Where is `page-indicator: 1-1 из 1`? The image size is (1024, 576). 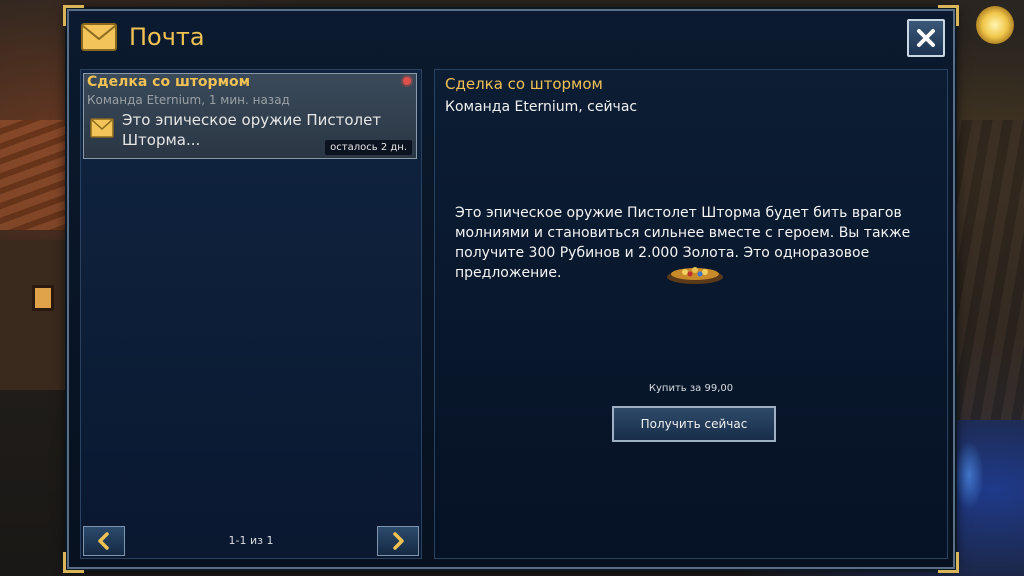 page-indicator: 1-1 из 1 is located at coordinates (251, 540).